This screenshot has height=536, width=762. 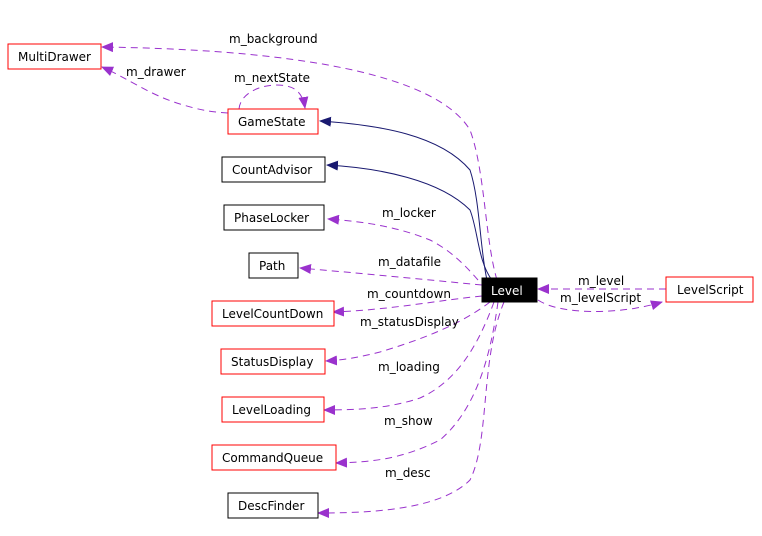 I want to click on node-label: LevelScript, so click(x=710, y=290).